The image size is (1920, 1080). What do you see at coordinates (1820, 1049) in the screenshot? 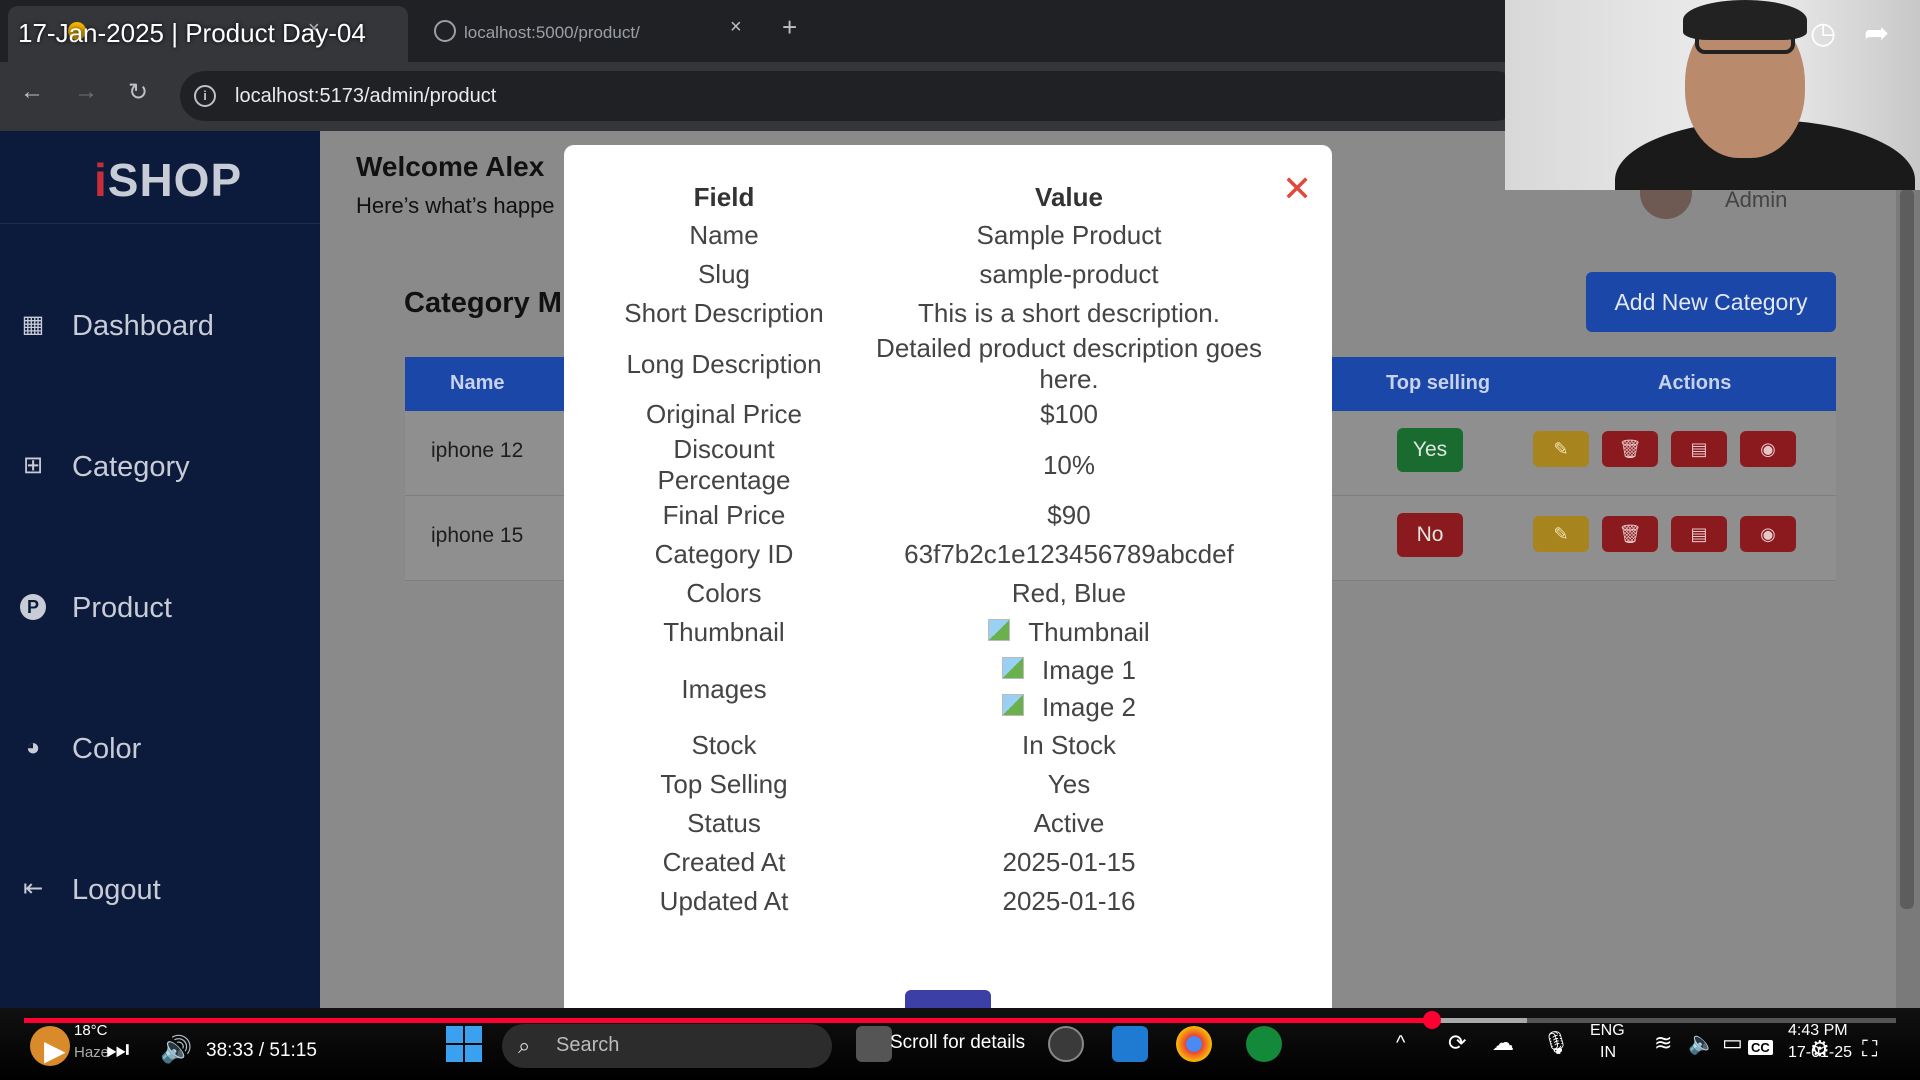
I see `settings-gear-icon: ⚙` at bounding box center [1820, 1049].